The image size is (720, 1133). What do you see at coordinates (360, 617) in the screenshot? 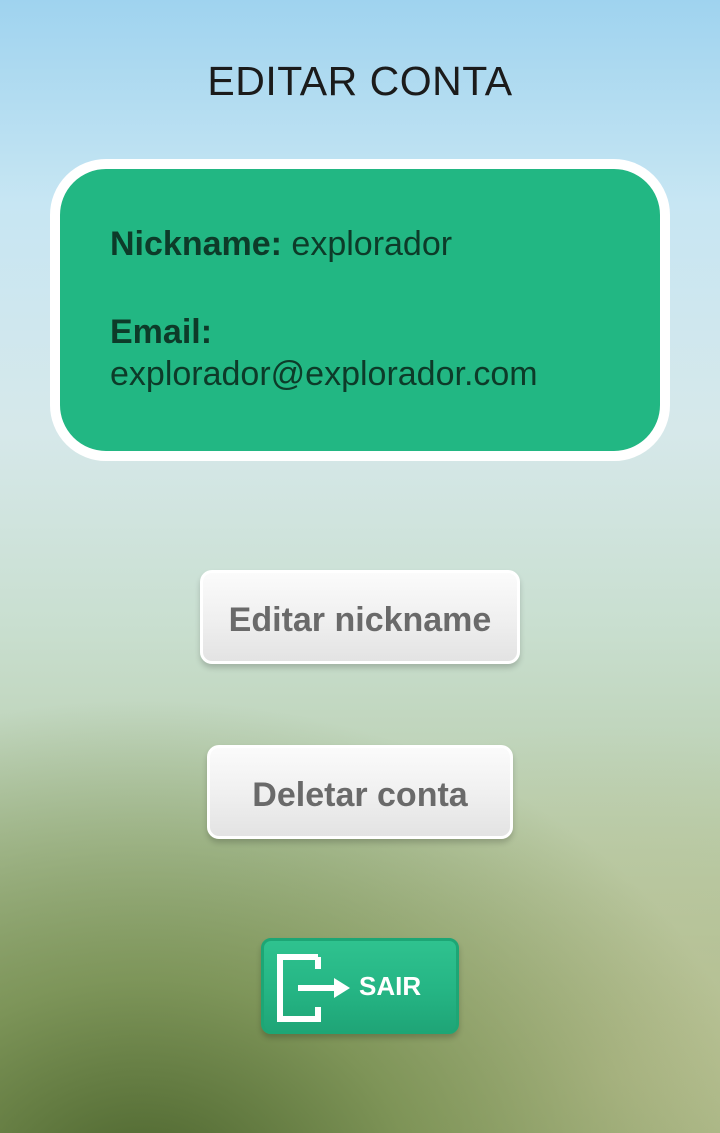
I see `edit-nickname-button: Editar nickname` at bounding box center [360, 617].